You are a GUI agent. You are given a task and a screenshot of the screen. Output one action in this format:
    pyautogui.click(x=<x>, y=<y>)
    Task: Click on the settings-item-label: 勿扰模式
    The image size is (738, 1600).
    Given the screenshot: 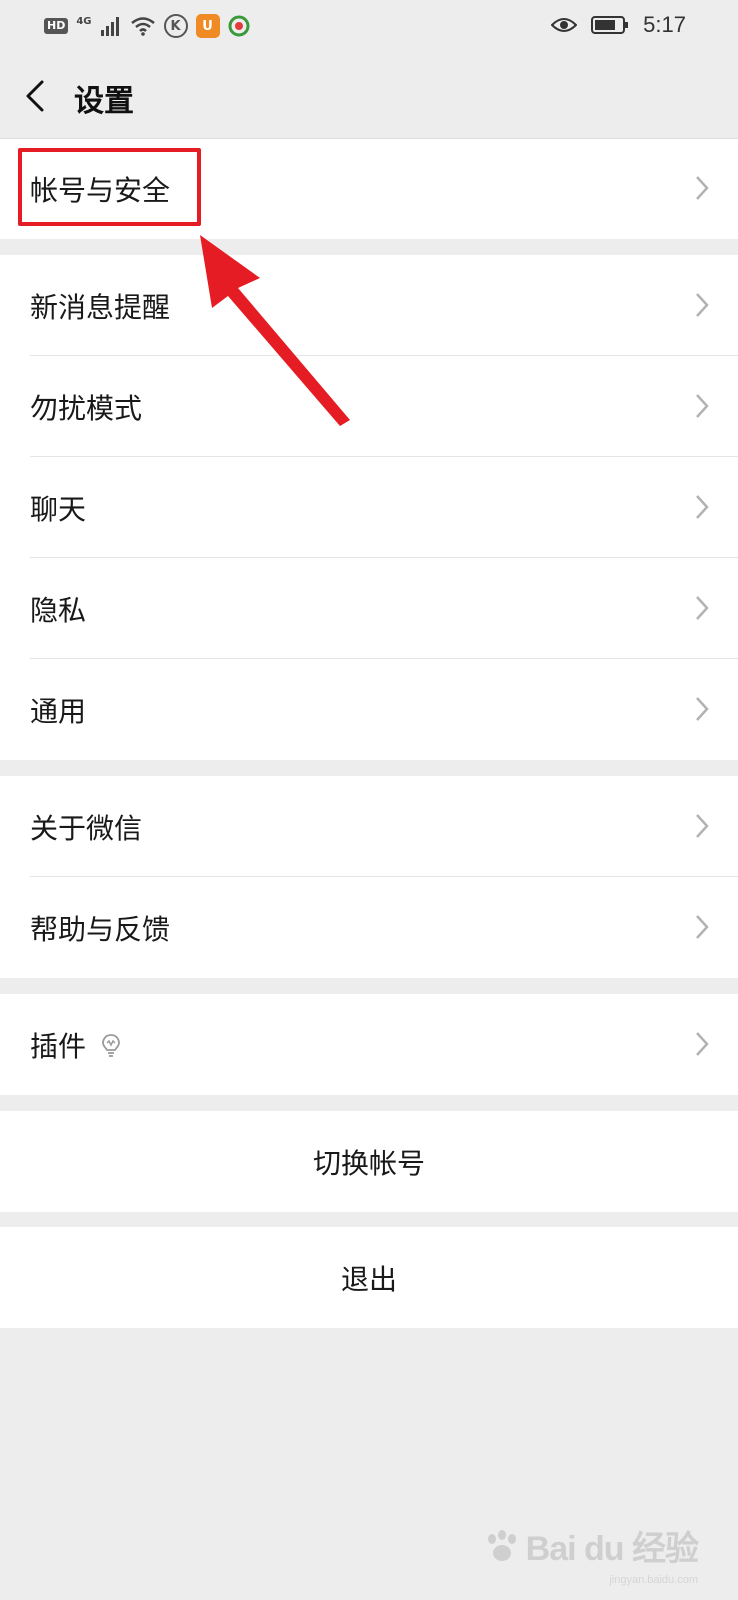 What is the action you would take?
    pyautogui.click(x=86, y=408)
    